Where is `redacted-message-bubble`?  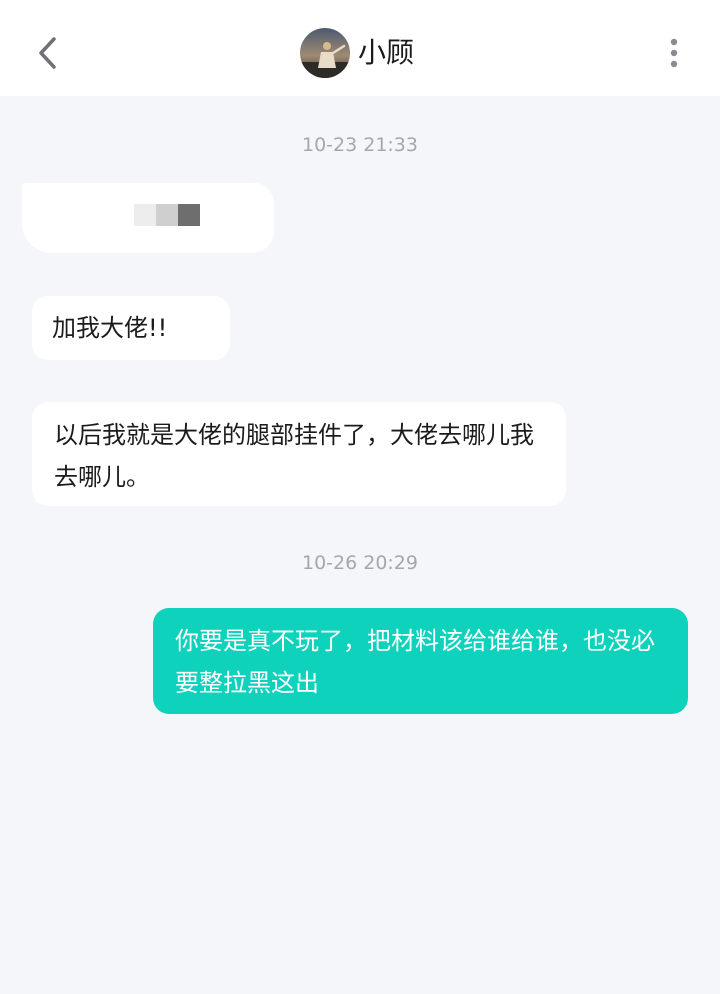
redacted-message-bubble is located at coordinates (148, 218).